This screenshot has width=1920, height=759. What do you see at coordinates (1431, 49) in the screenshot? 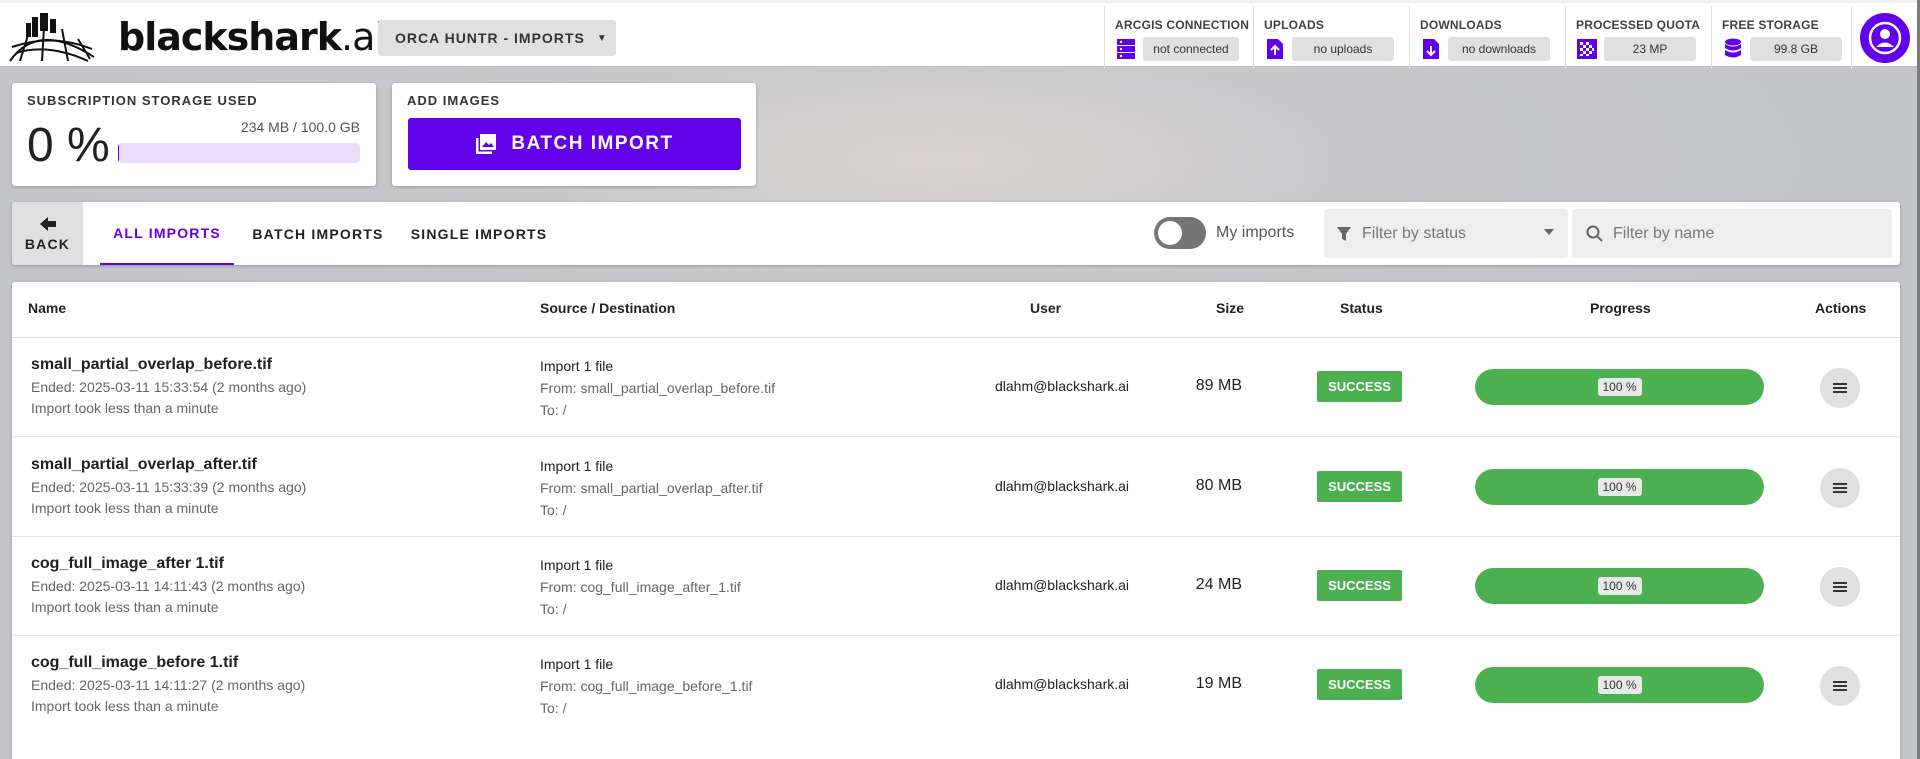
I see `download-file-icon` at bounding box center [1431, 49].